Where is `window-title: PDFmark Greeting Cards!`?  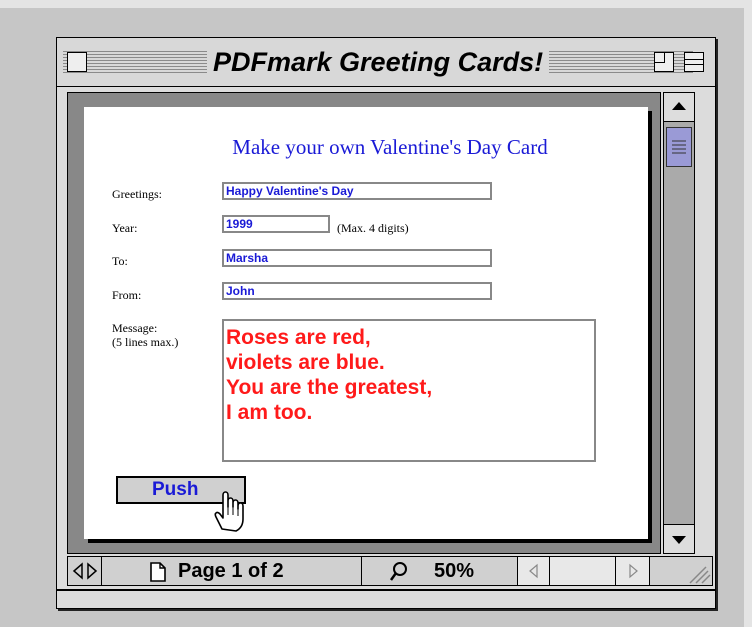 window-title: PDFmark Greeting Cards! is located at coordinates (378, 62).